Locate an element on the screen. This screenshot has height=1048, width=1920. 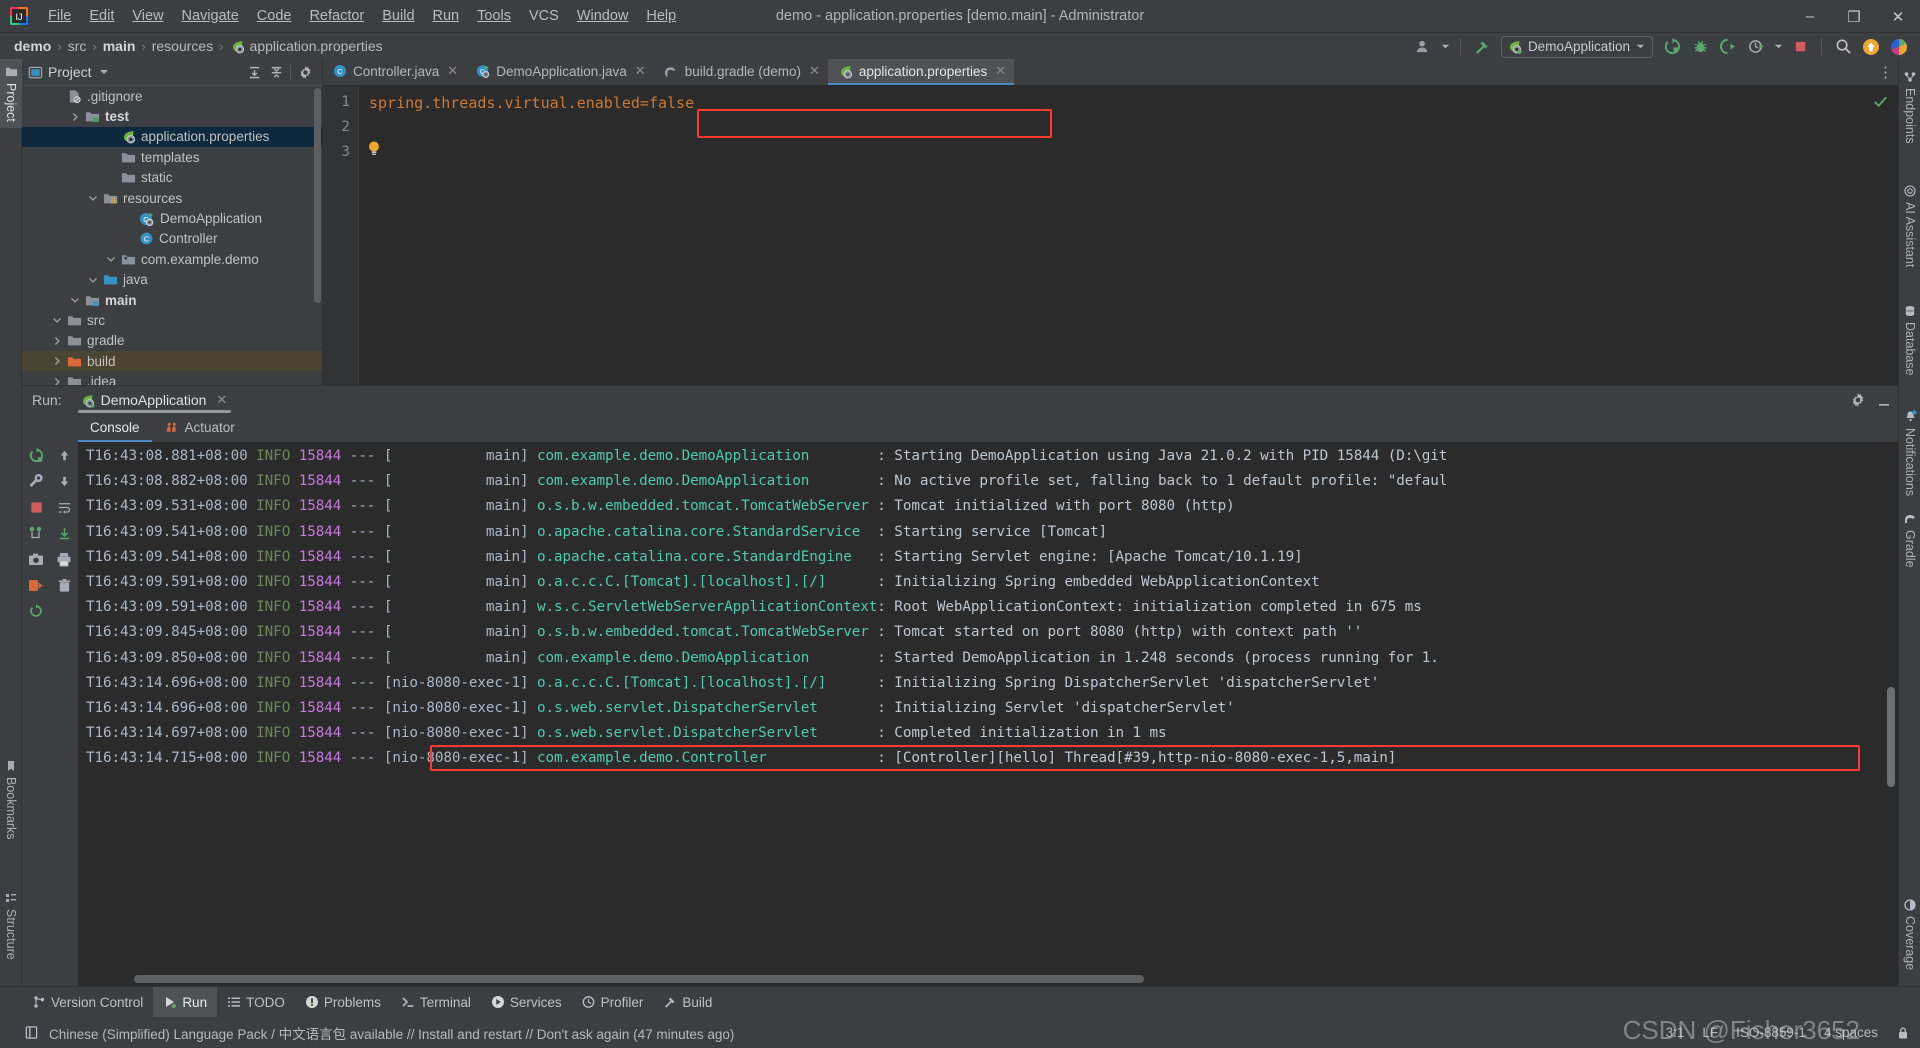
intention-bulb-icon is located at coordinates (374, 148).